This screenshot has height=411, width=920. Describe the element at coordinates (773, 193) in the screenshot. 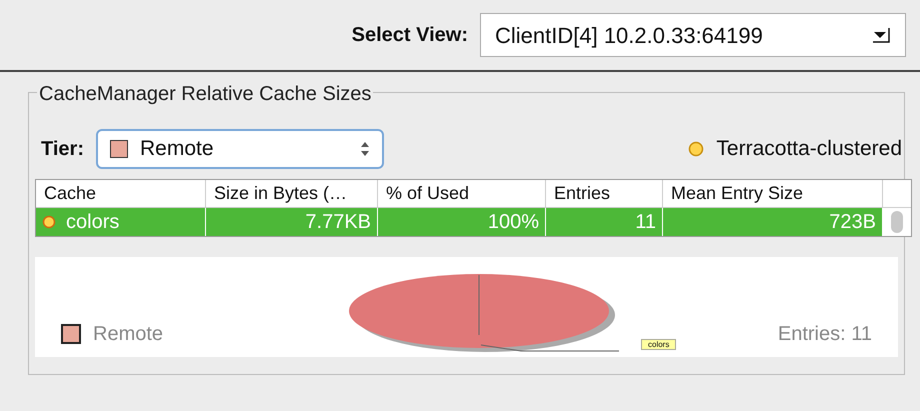

I see `column-header: Mean Entry Size` at that location.